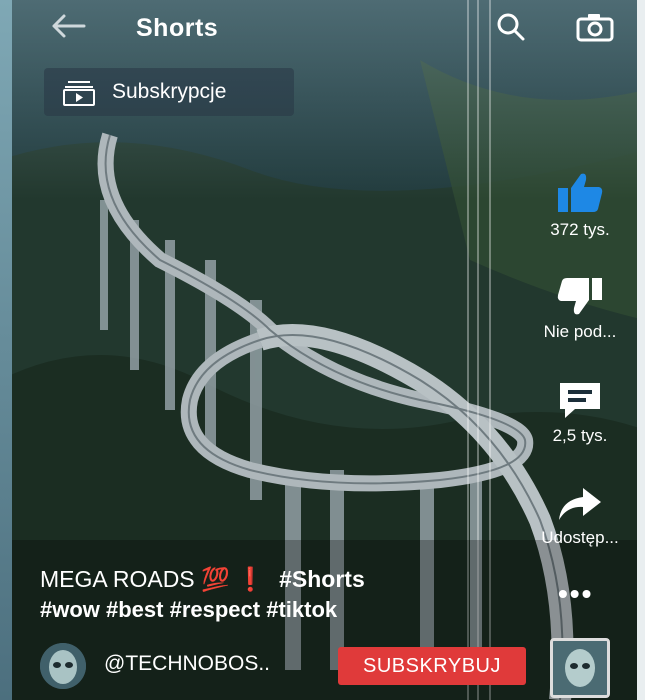 This screenshot has width=645, height=700. What do you see at coordinates (6, 350) in the screenshot?
I see `left-edge` at bounding box center [6, 350].